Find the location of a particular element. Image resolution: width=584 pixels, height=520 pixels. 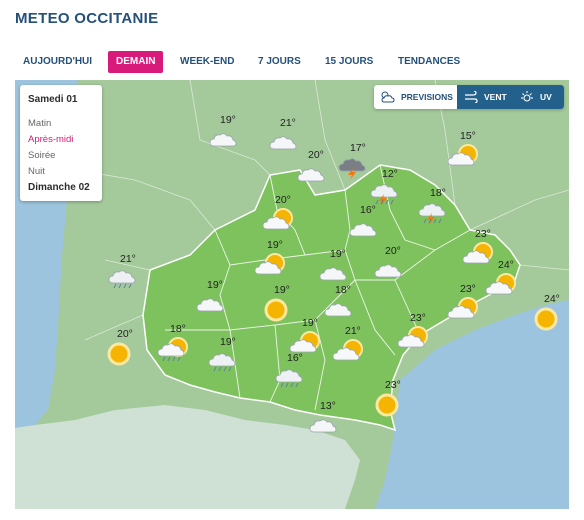

tab-today: AUJOURD'HUI is located at coordinates (57, 62).